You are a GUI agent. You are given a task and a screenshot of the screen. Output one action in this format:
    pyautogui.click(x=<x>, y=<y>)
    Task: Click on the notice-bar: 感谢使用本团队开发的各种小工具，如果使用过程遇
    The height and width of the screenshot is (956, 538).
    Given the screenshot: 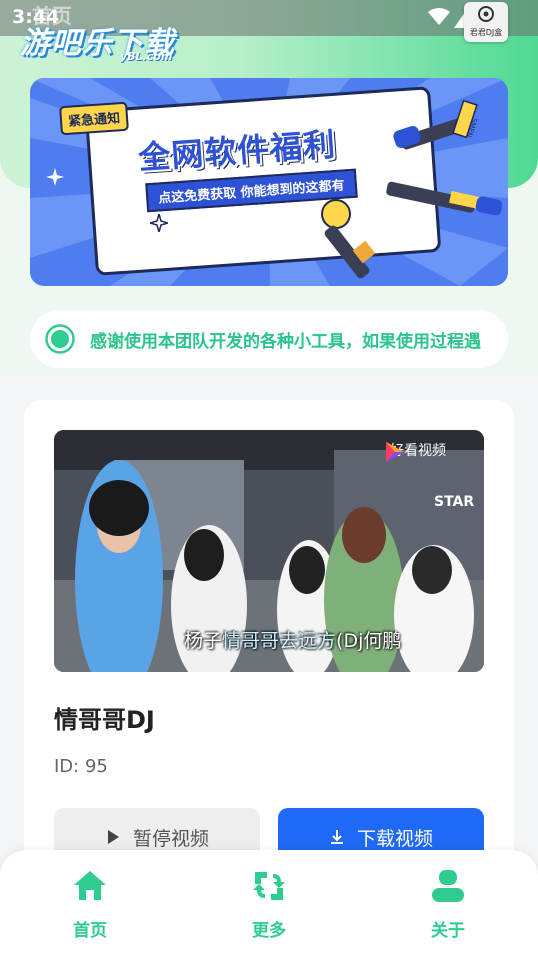 What is the action you would take?
    pyautogui.click(x=269, y=339)
    